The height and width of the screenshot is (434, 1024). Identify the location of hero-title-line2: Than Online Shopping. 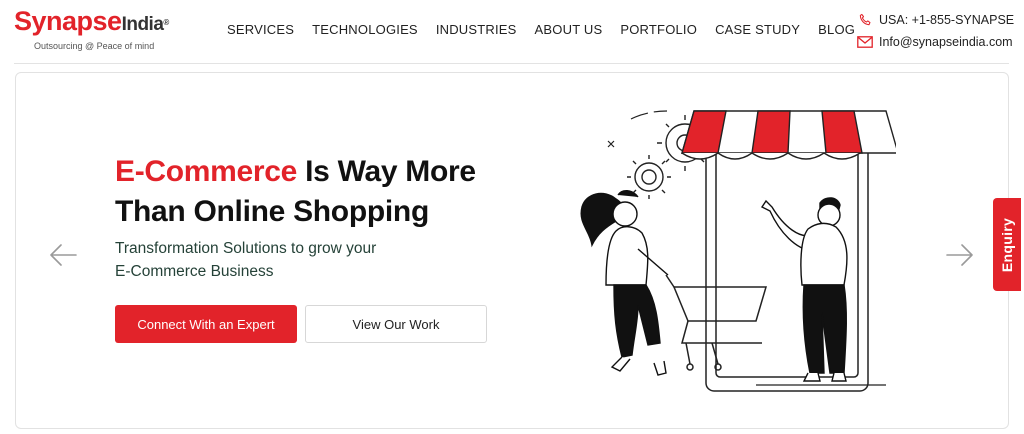
(272, 211).